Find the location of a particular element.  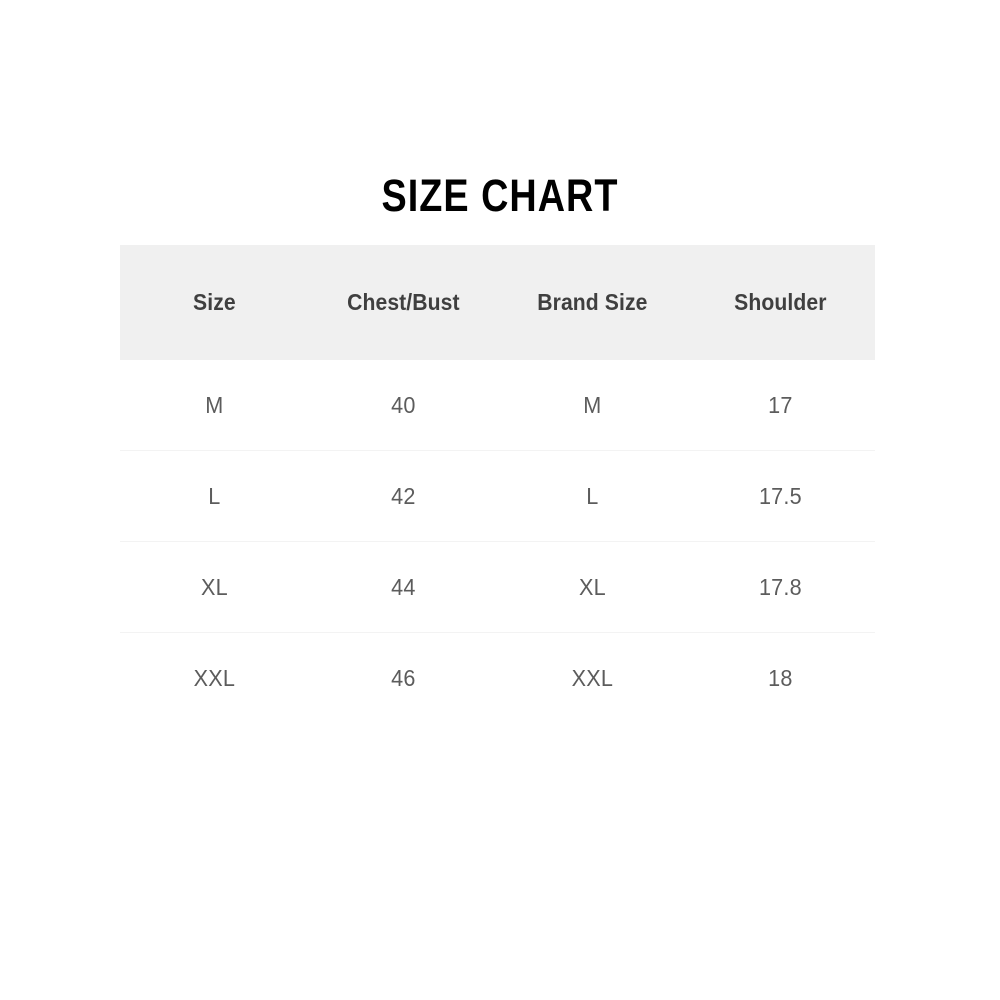

cell-brand-size: M is located at coordinates (591, 404).